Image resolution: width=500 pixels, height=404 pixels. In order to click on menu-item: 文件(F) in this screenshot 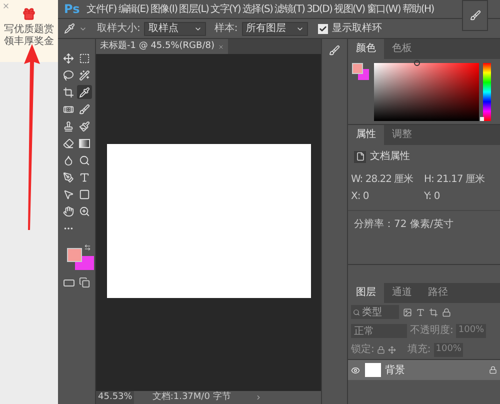, I will do `click(102, 9)`.